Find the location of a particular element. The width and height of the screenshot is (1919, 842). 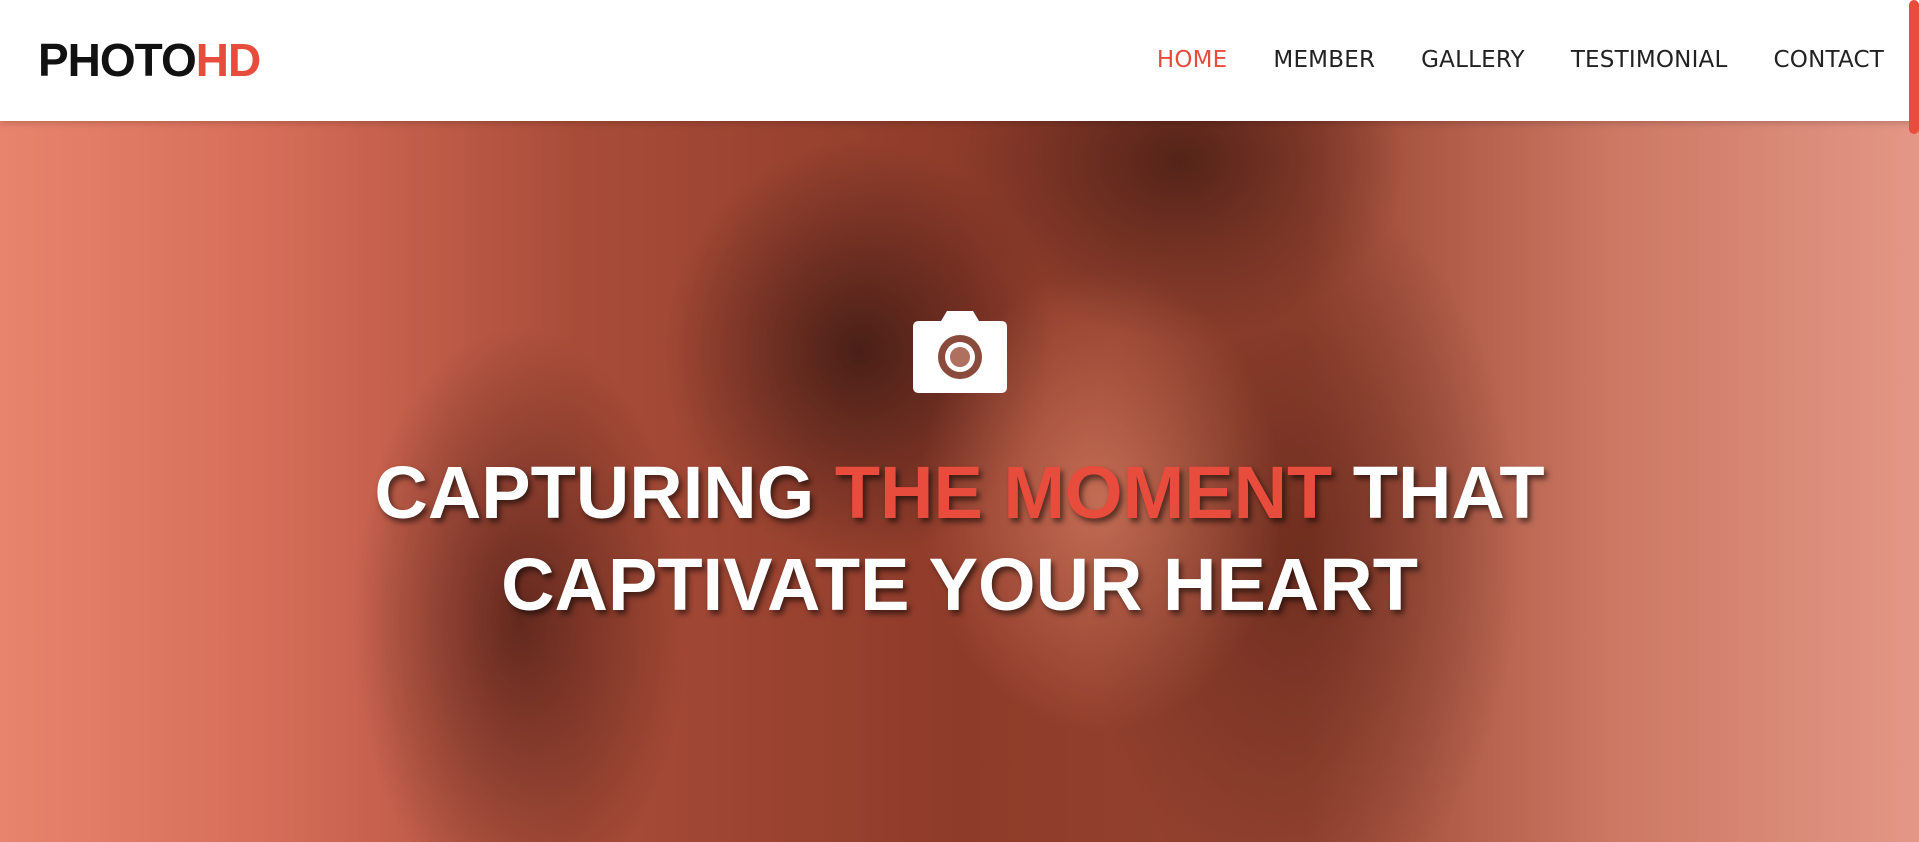

nav-link-gallery: GALLERY is located at coordinates (1473, 60).